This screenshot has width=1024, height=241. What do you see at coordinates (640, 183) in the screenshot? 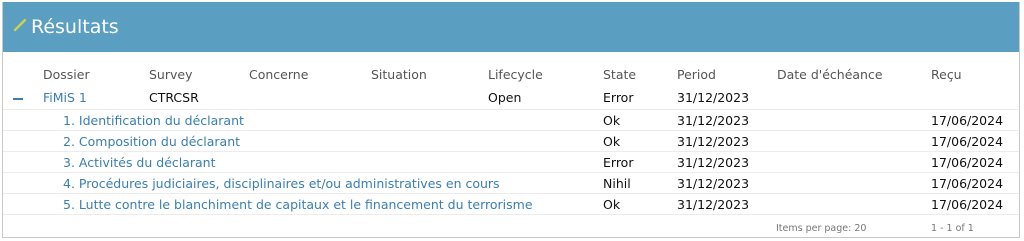
I see `row-state: Nihil` at bounding box center [640, 183].